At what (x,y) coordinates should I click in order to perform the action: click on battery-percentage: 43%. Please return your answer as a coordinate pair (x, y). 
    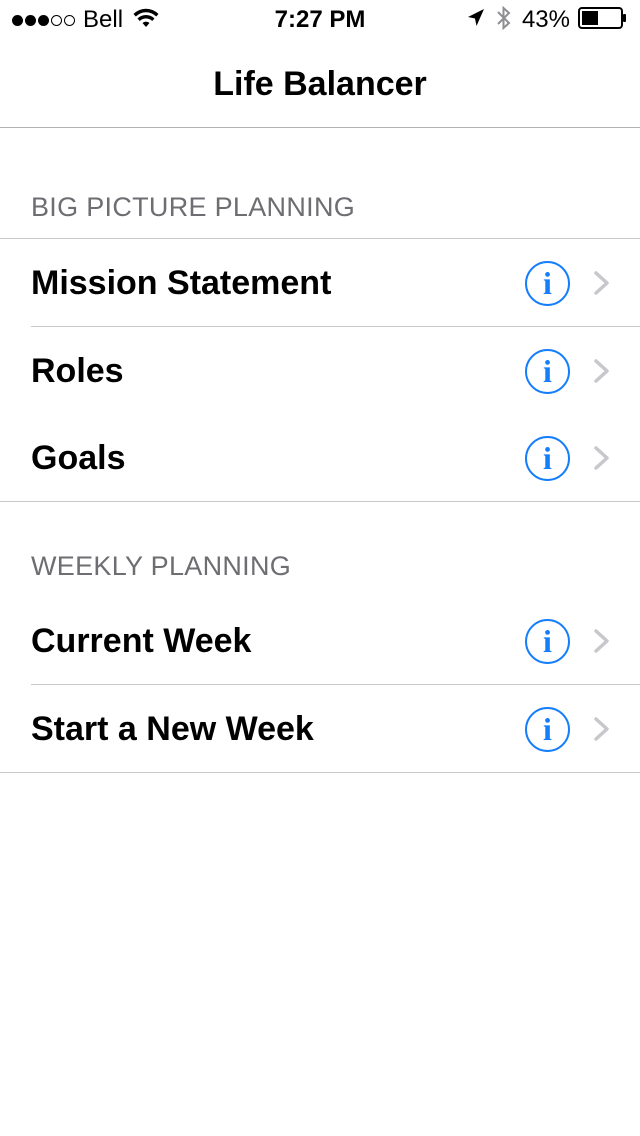
    Looking at the image, I should click on (545, 19).